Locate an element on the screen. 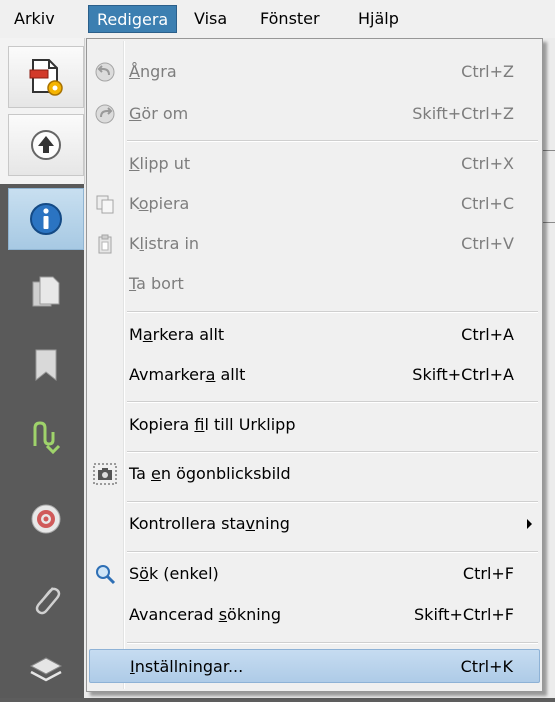 This screenshot has width=555, height=702. info-icon is located at coordinates (46, 219).